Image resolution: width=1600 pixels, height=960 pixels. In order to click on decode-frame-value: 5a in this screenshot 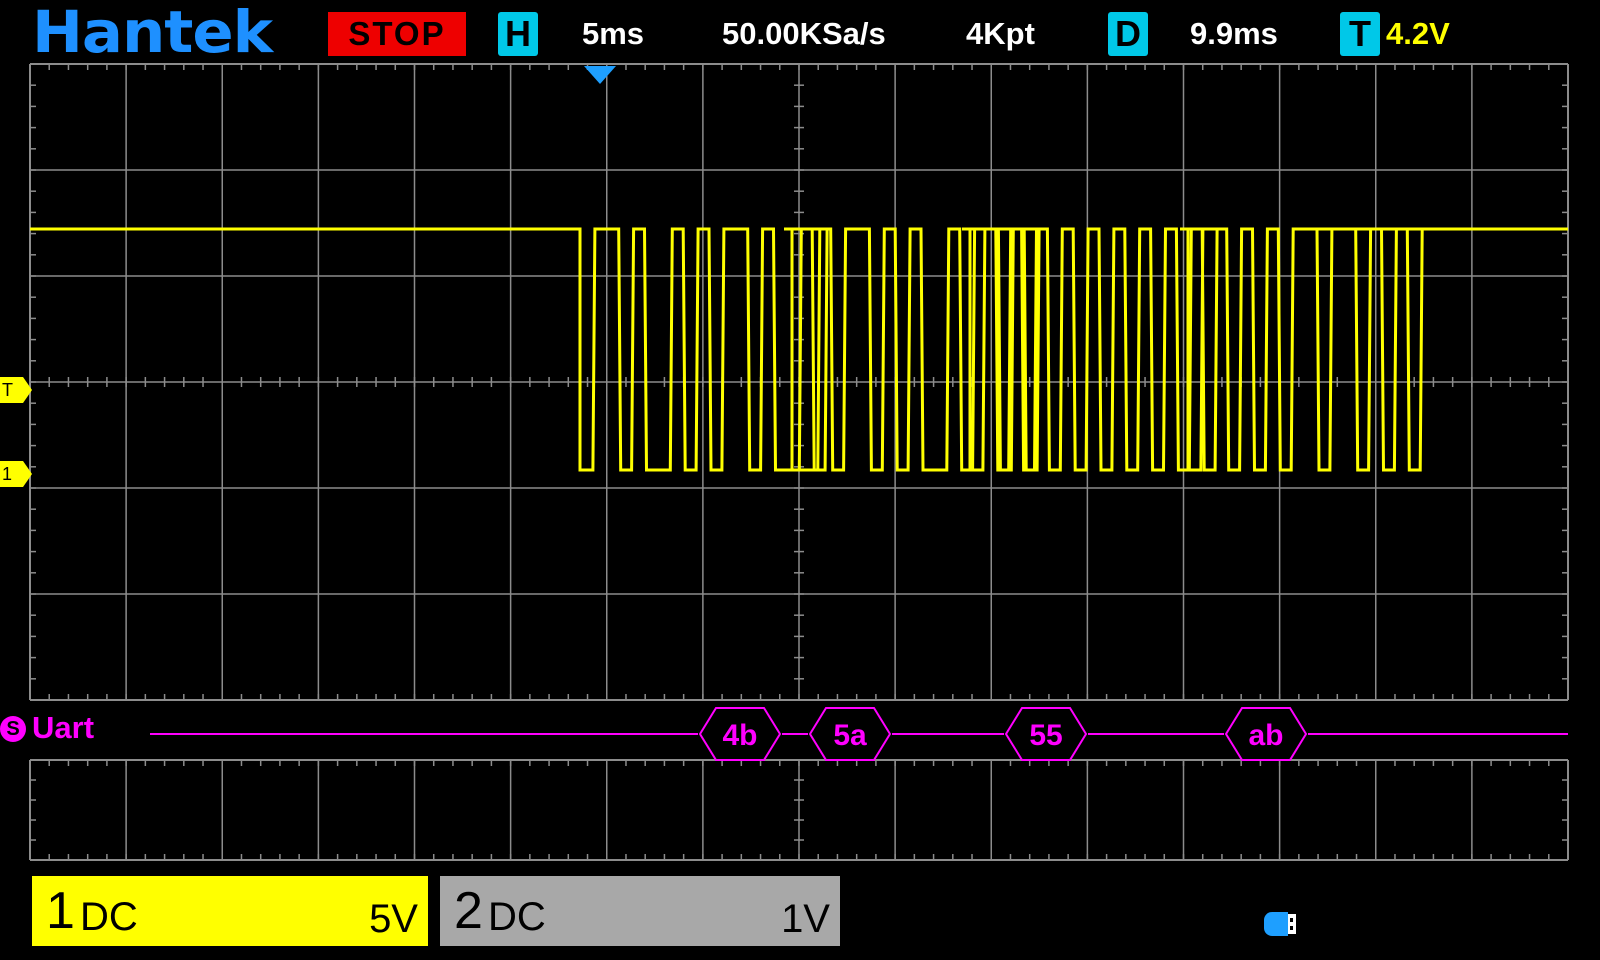, I will do `click(850, 735)`.